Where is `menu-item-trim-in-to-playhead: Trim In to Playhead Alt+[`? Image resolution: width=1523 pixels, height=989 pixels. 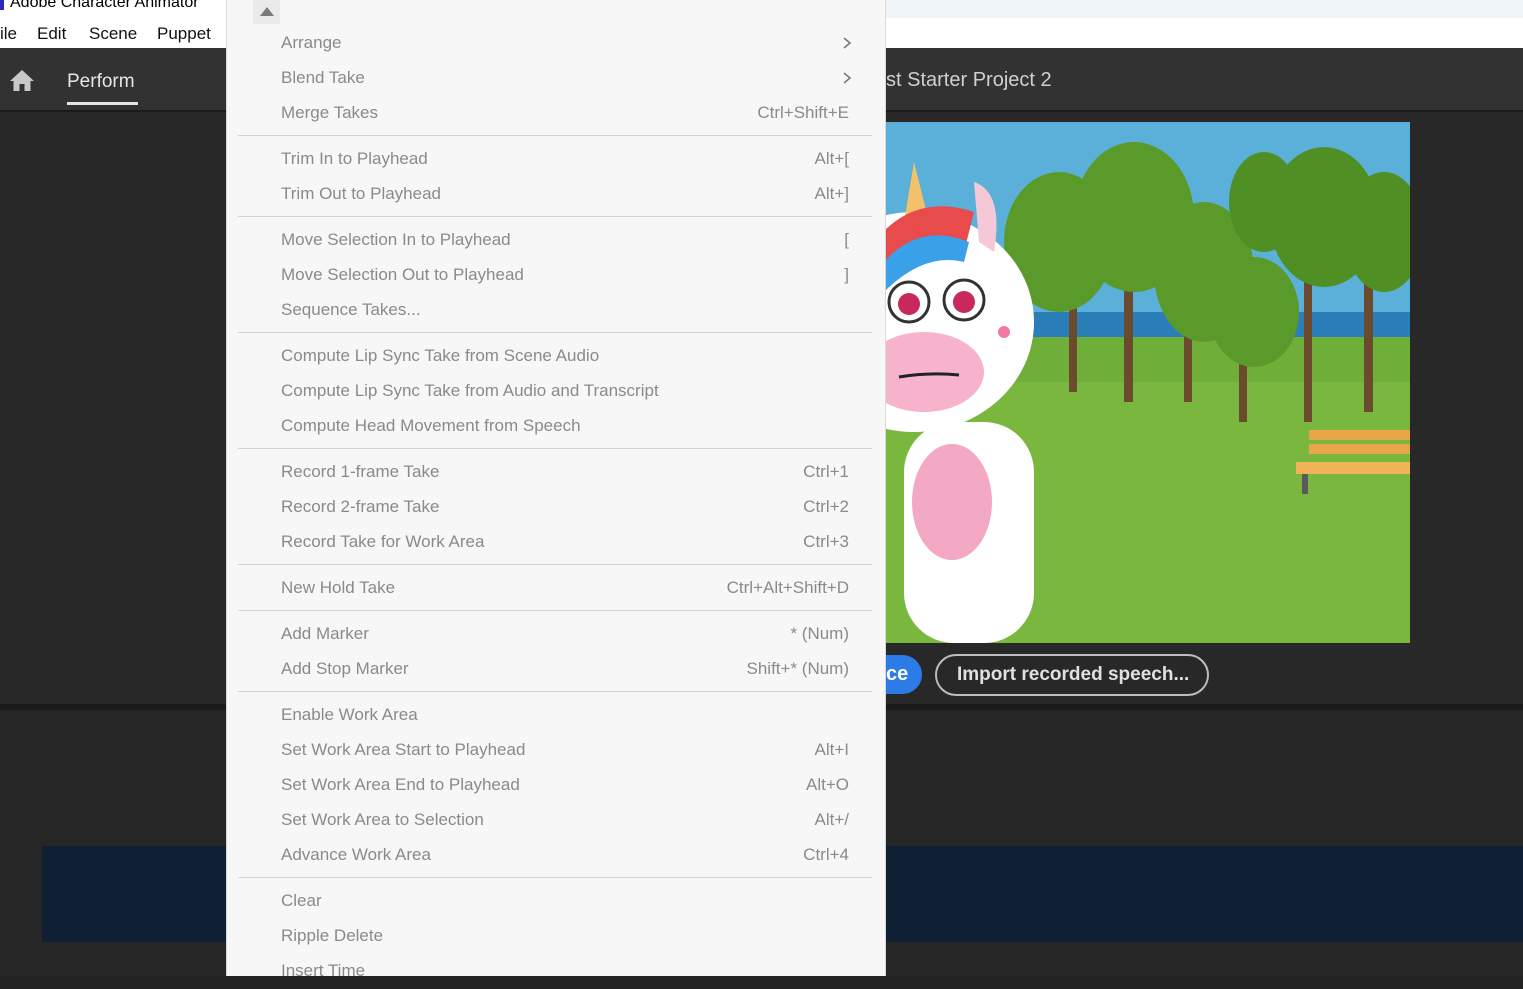 menu-item-trim-in-to-playhead: Trim In to Playhead Alt+[ is located at coordinates (565, 159).